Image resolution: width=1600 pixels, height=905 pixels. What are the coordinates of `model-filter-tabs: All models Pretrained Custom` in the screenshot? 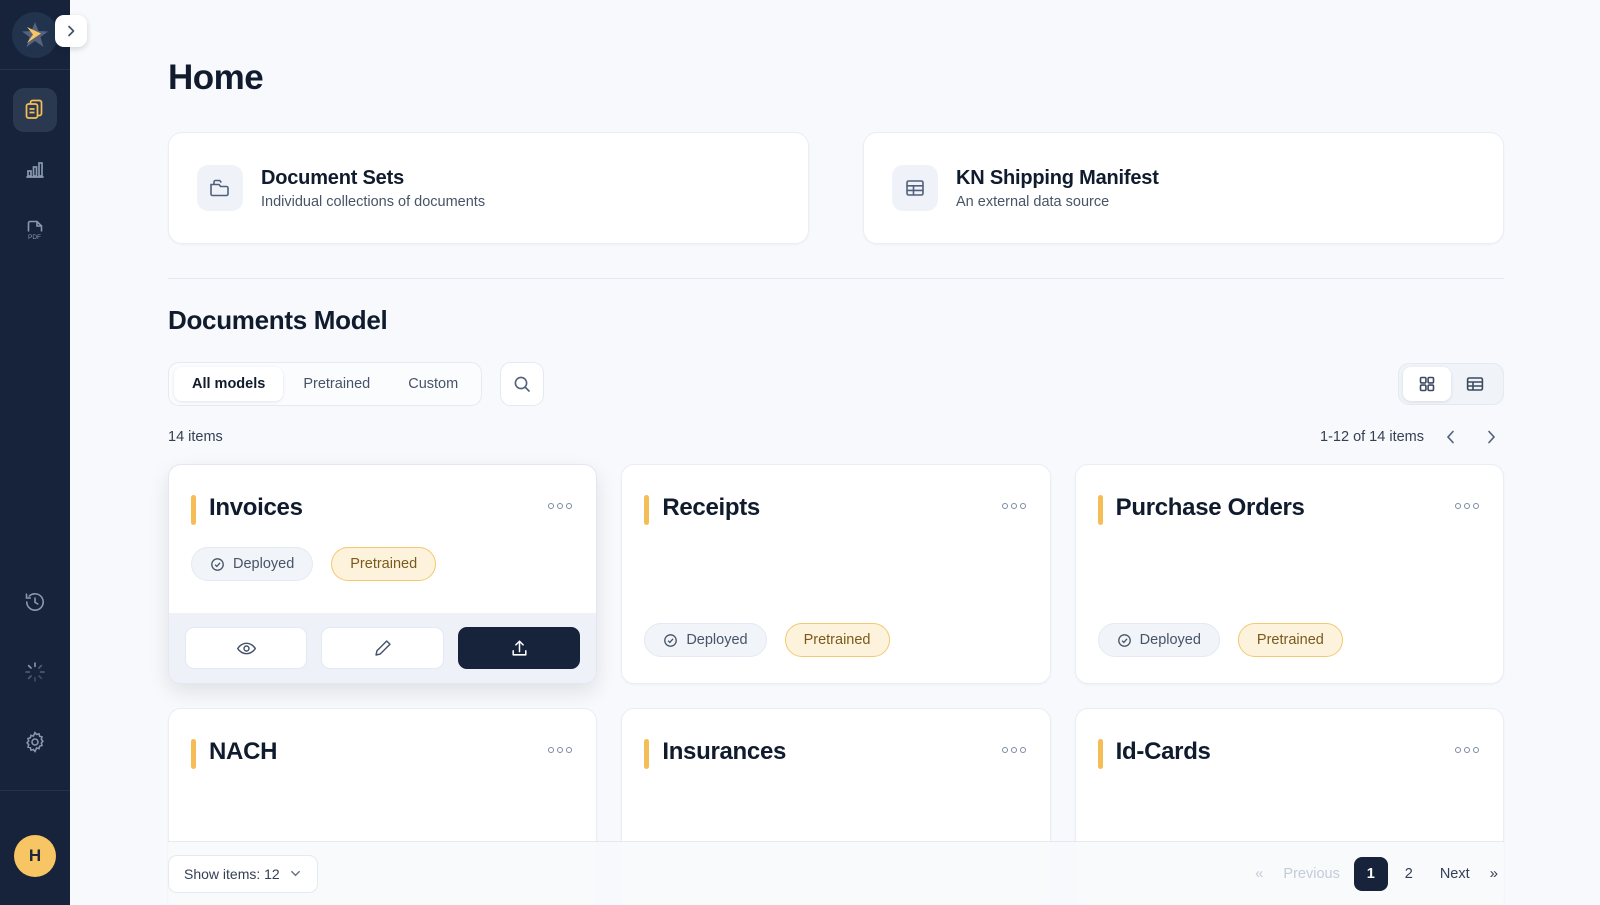 It's located at (325, 384).